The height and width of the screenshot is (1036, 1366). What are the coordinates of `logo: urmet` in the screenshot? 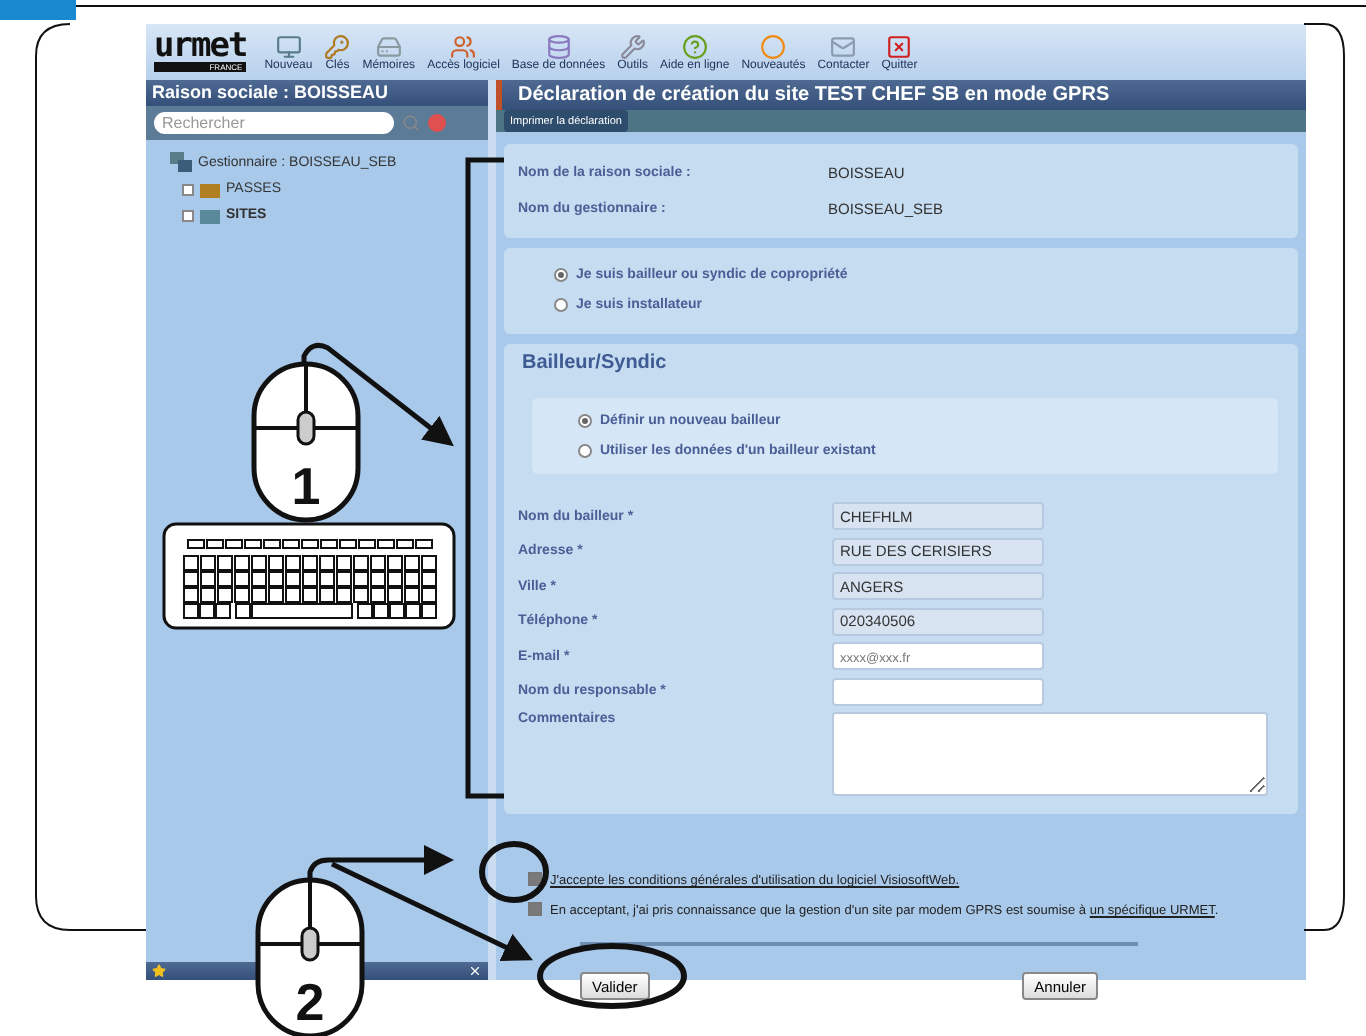 It's located at (200, 47).